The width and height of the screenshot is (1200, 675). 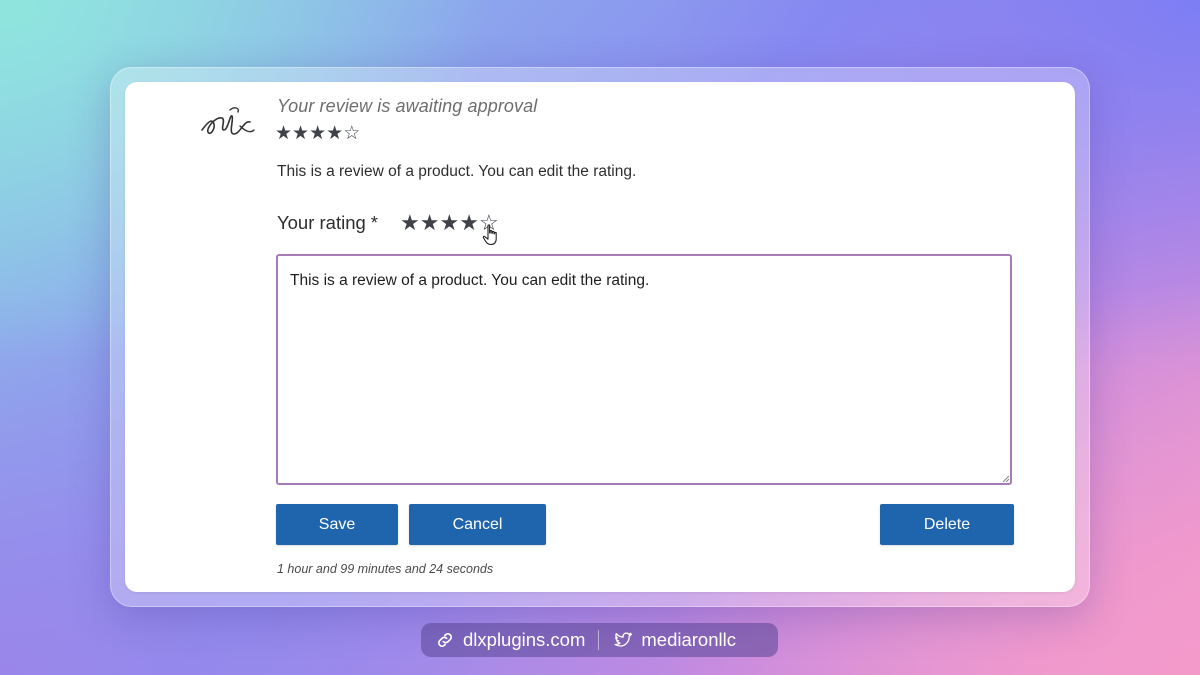 I want to click on review-star-5-empty-icon: ☆, so click(x=352, y=133).